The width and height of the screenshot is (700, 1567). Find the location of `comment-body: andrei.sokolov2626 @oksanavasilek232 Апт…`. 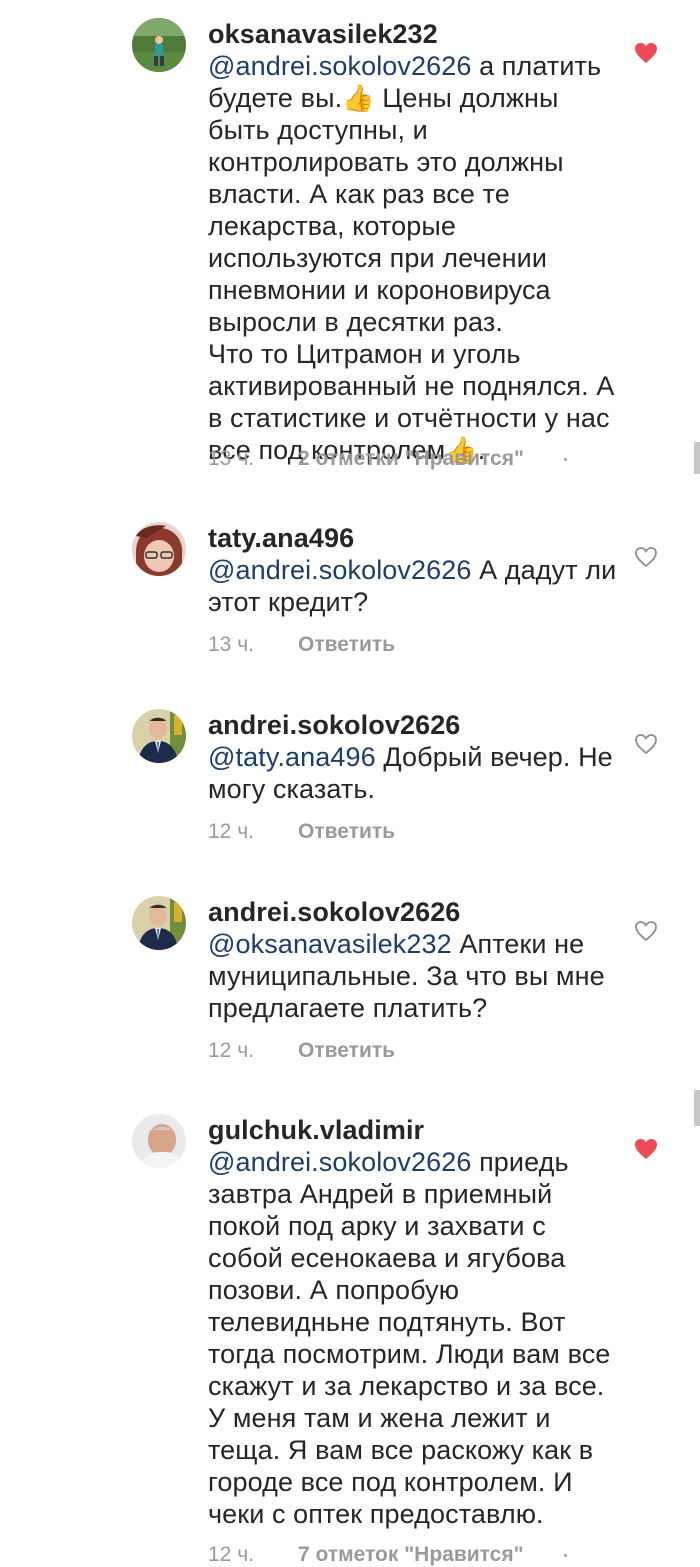

comment-body: andrei.sokolov2626 @oksanavasilek232 Апт… is located at coordinates (413, 960).